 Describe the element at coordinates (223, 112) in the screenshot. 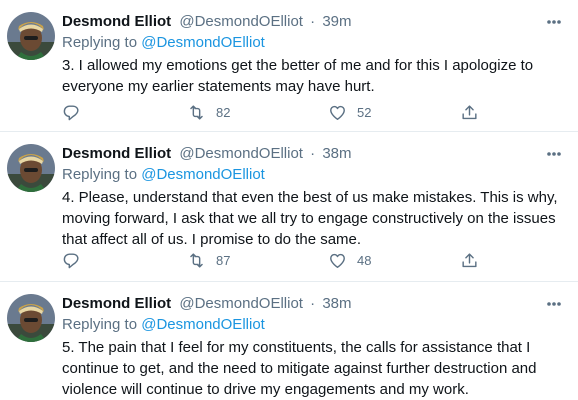

I see `retweet-count: 82` at that location.